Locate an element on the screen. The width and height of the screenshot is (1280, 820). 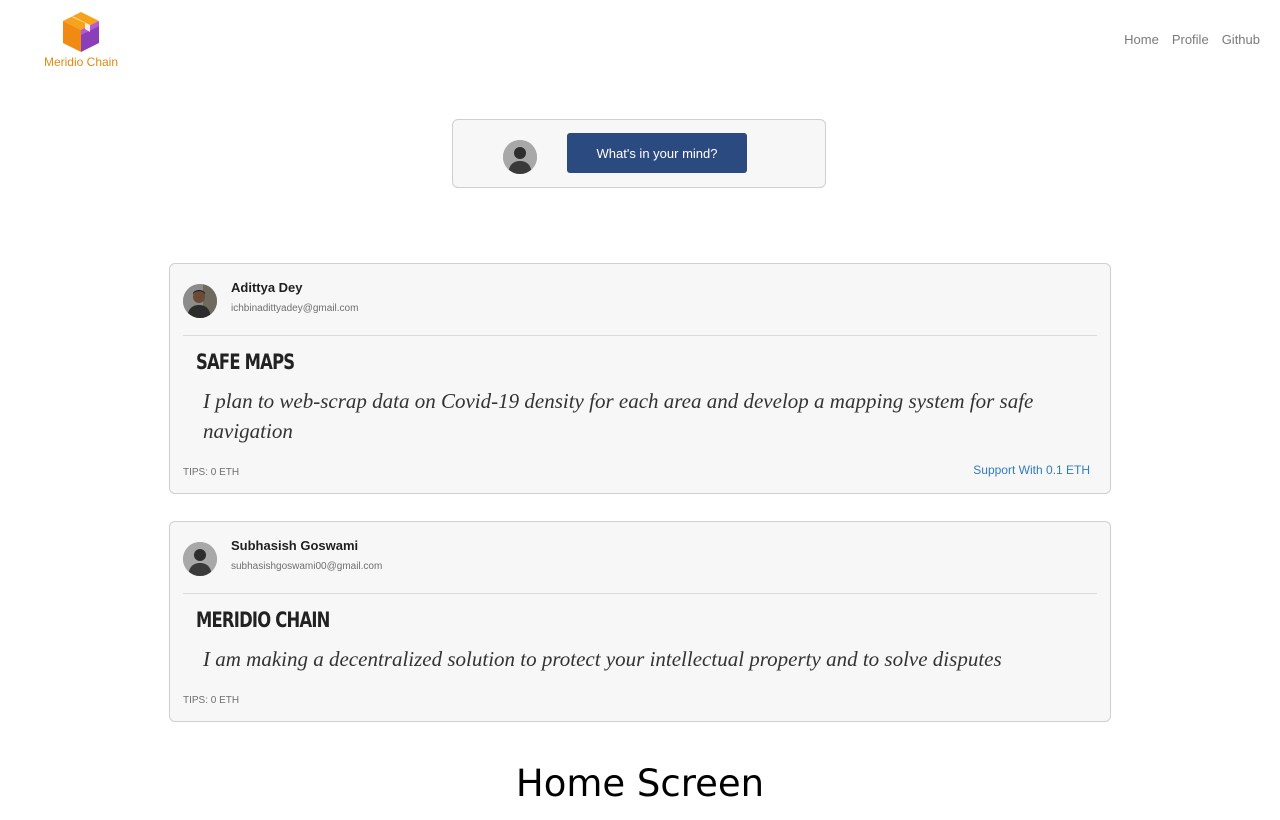
post-title: Meridio Chain is located at coordinates (263, 620).